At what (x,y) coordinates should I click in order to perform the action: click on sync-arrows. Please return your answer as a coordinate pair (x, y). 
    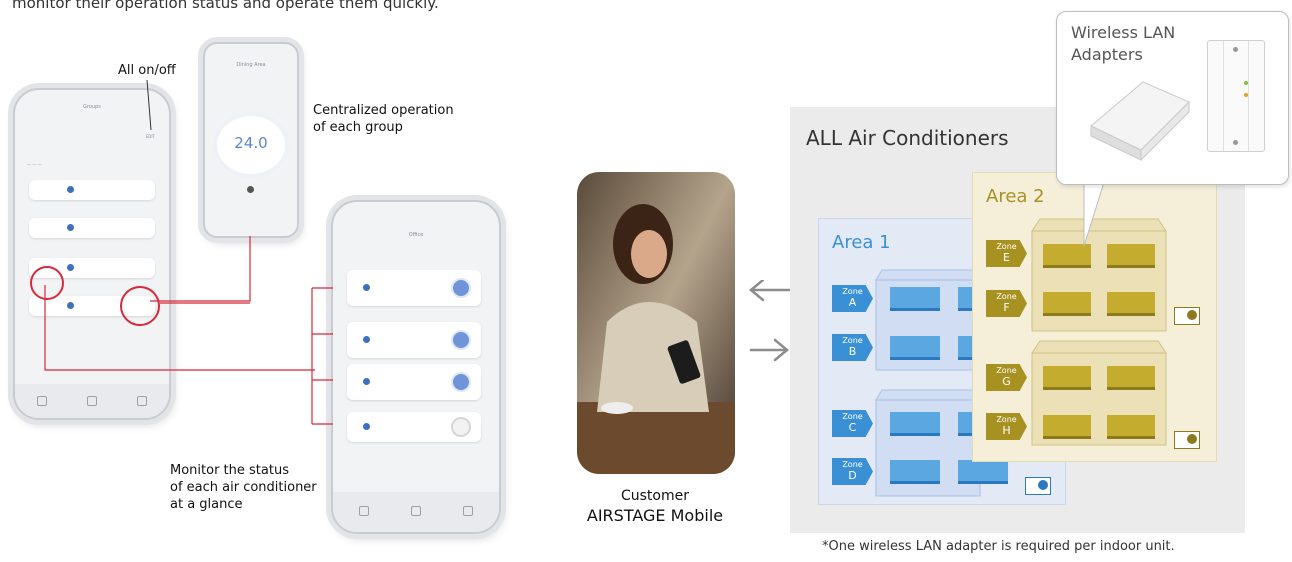
    Looking at the image, I should click on (770, 321).